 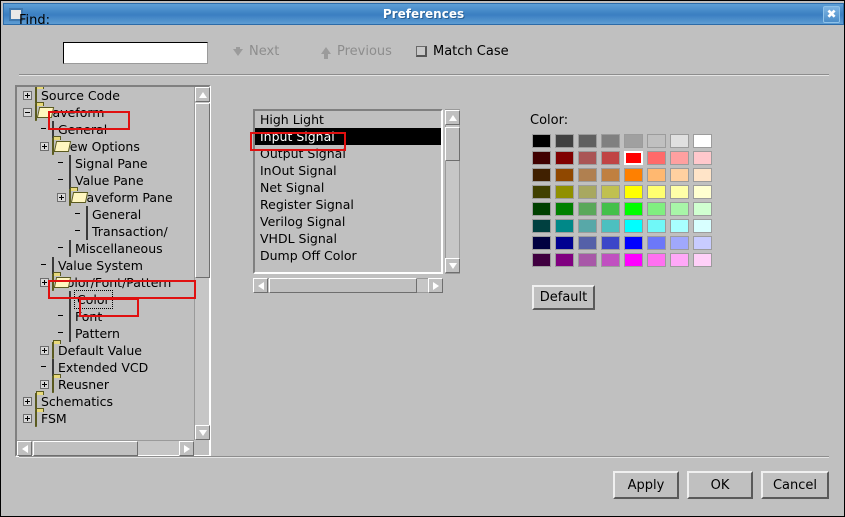 I want to click on ok-button: OK, so click(x=720, y=485).